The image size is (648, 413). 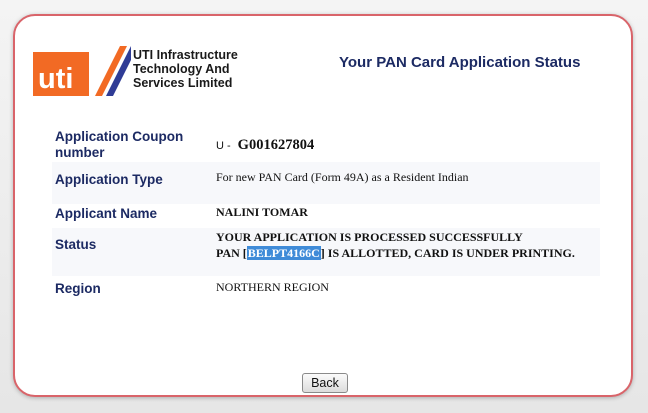 What do you see at coordinates (276, 145) in the screenshot?
I see `coupon-number: G001627804` at bounding box center [276, 145].